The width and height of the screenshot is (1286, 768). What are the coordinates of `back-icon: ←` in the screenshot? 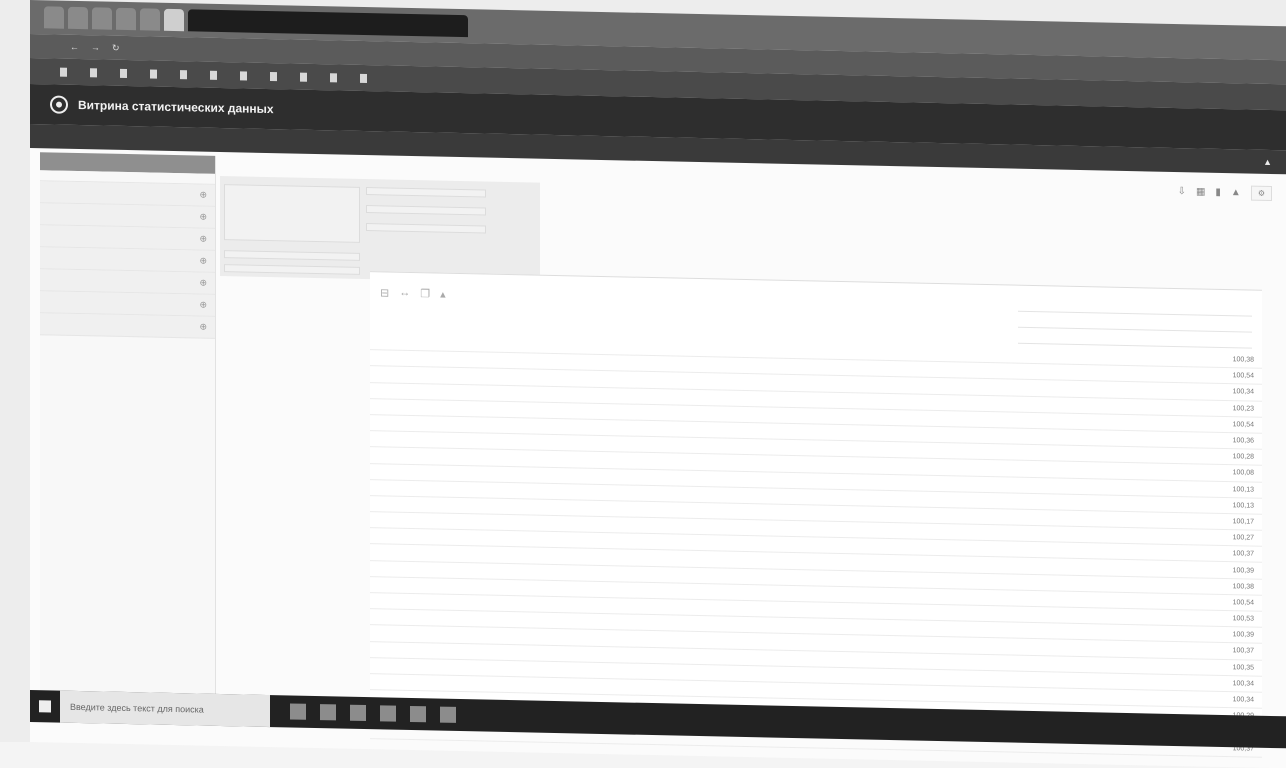 It's located at (74, 47).